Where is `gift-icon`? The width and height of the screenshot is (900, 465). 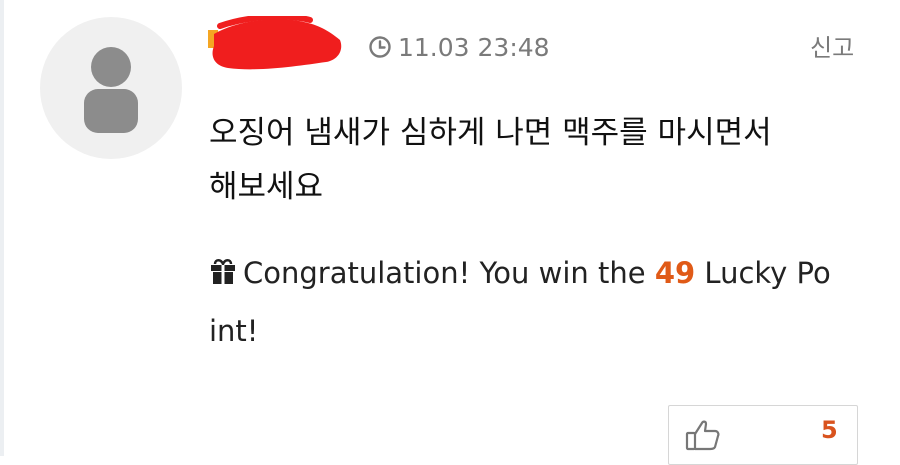
gift-icon is located at coordinates (223, 271).